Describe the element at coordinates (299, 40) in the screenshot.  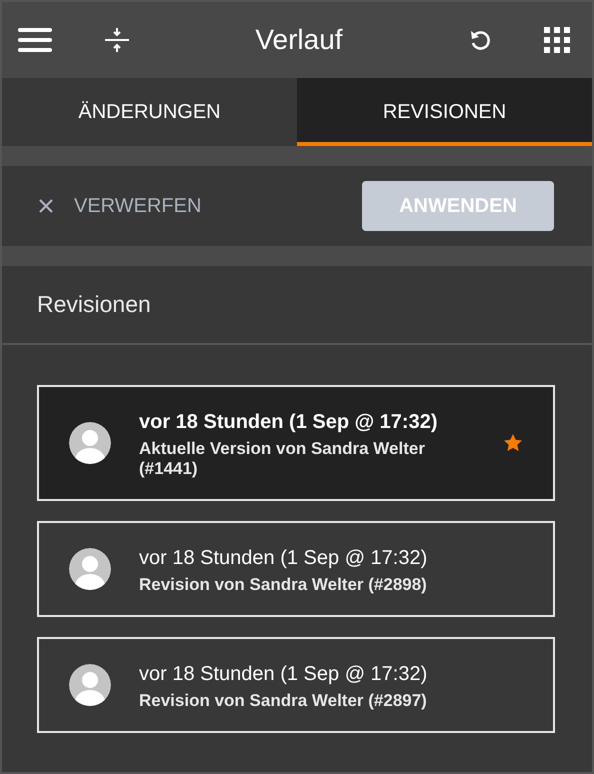
I see `panel-title: Verlauf` at that location.